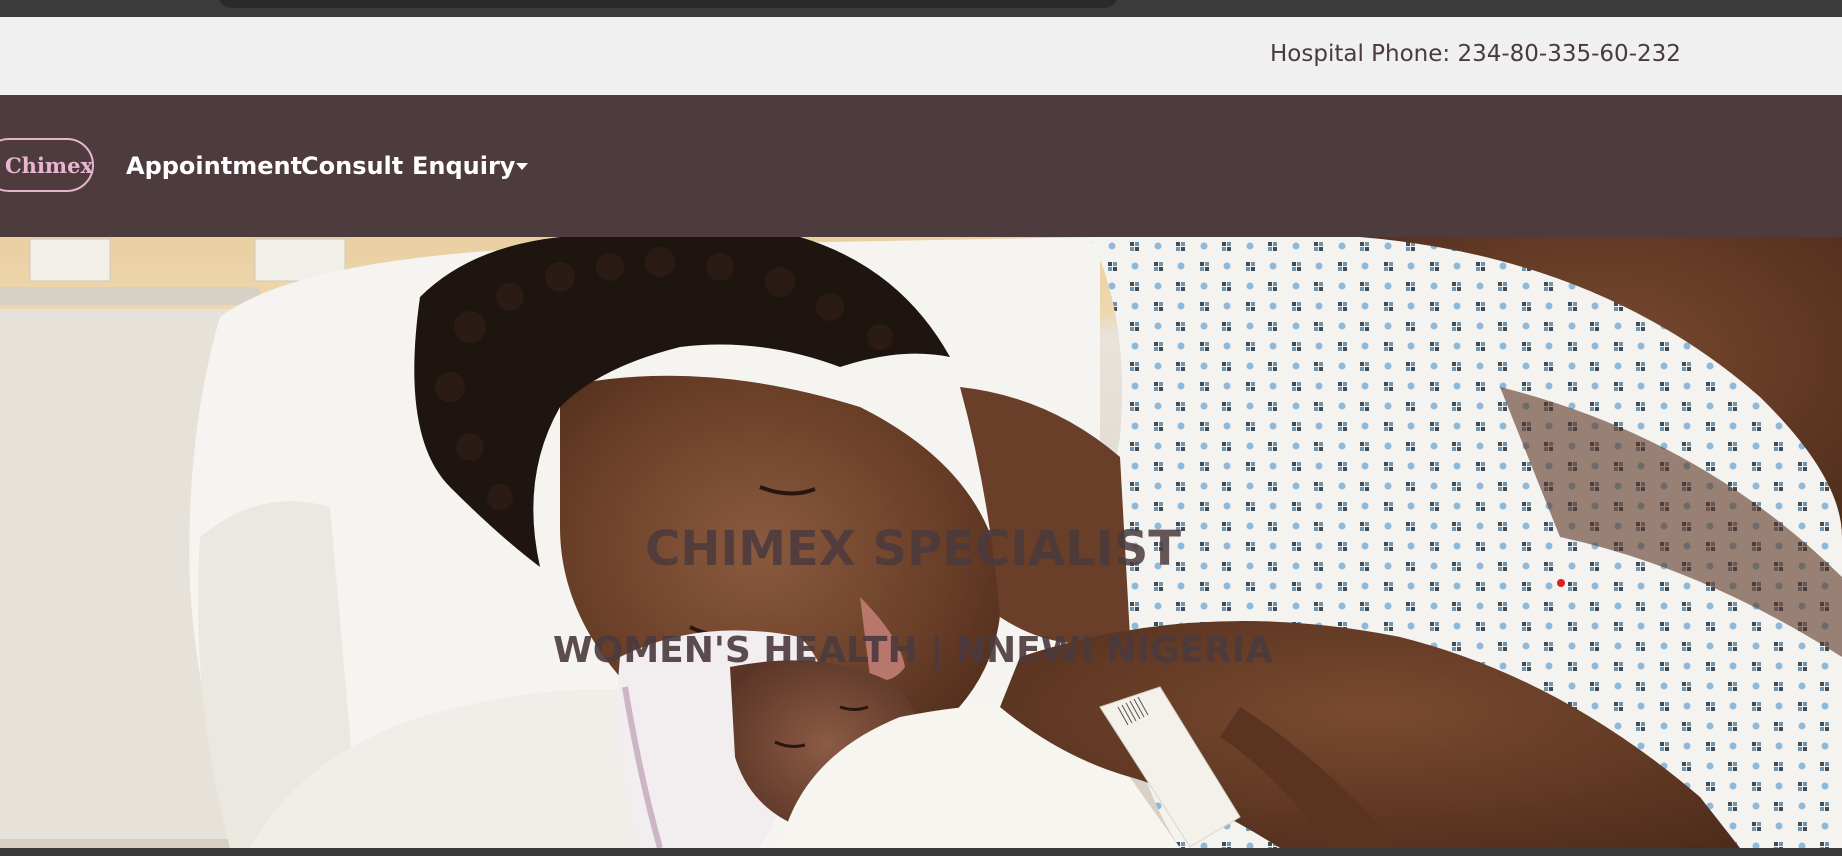 The height and width of the screenshot is (856, 1842). Describe the element at coordinates (522, 166) in the screenshot. I see `caret-down-icon` at that location.